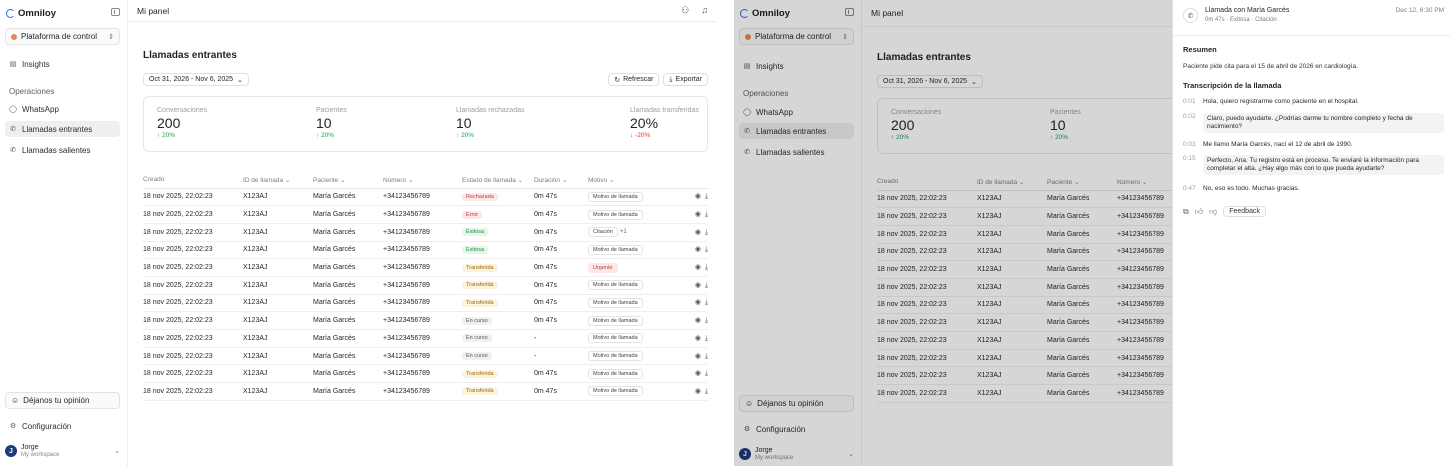 The width and height of the screenshot is (1450, 466). What do you see at coordinates (887, 13) in the screenshot?
I see `page-heading: Mi panel` at bounding box center [887, 13].